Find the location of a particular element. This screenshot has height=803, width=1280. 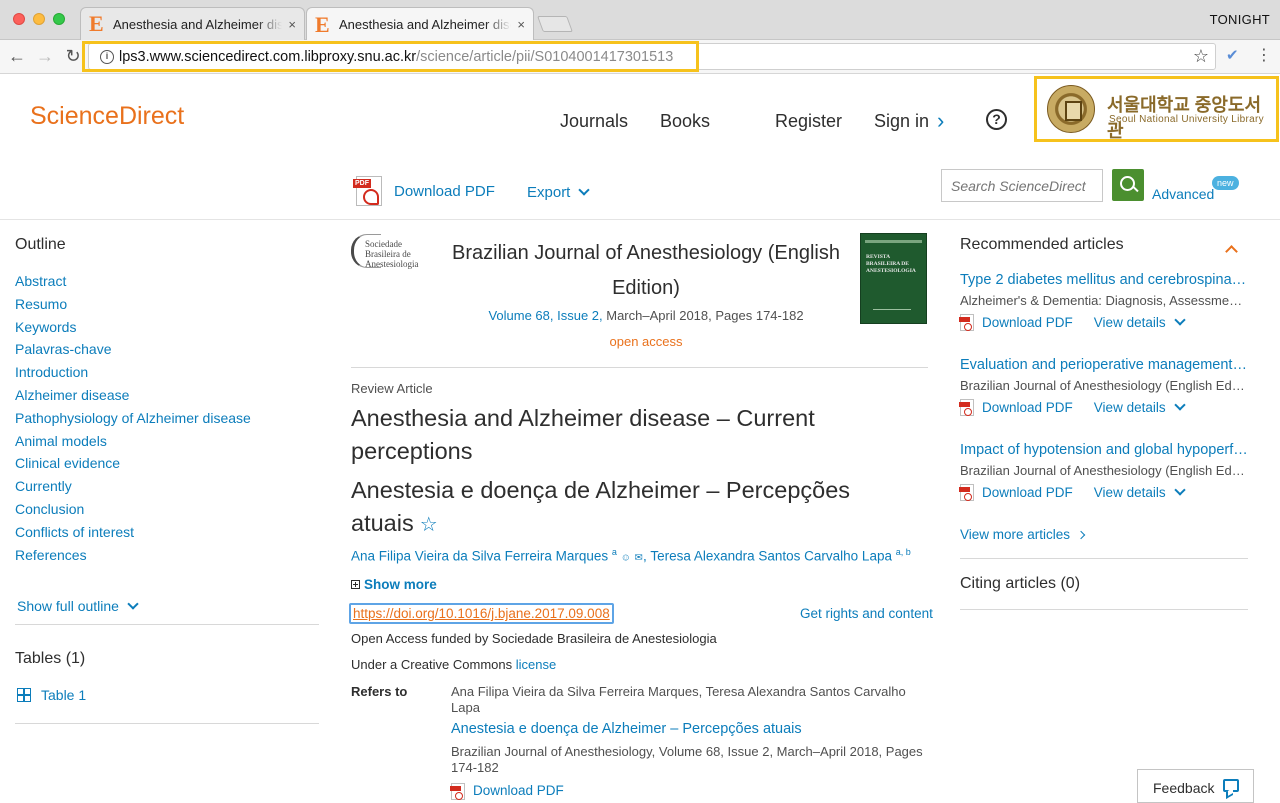

url-highlight-annotation is located at coordinates (390, 56).